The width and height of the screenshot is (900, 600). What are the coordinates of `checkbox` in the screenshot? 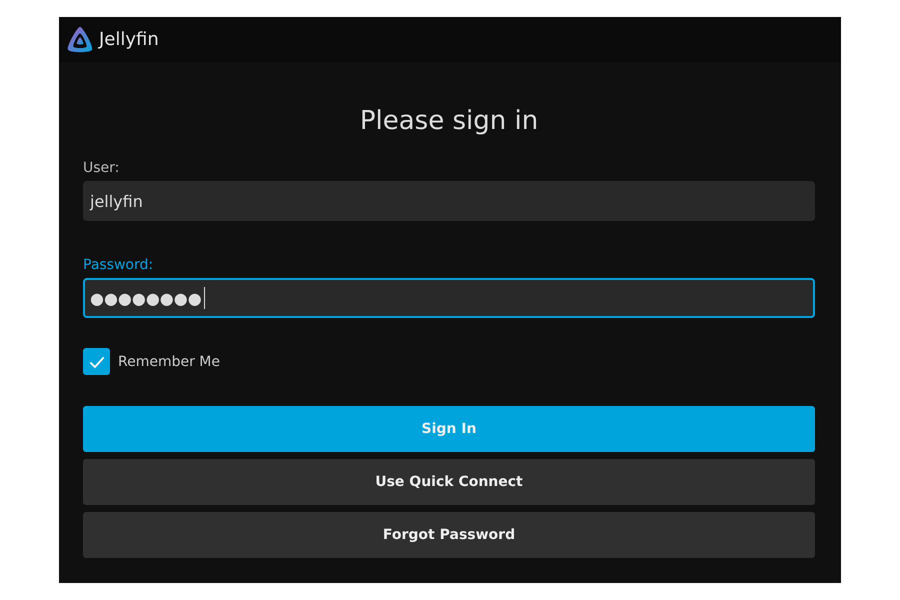 It's located at (96, 361).